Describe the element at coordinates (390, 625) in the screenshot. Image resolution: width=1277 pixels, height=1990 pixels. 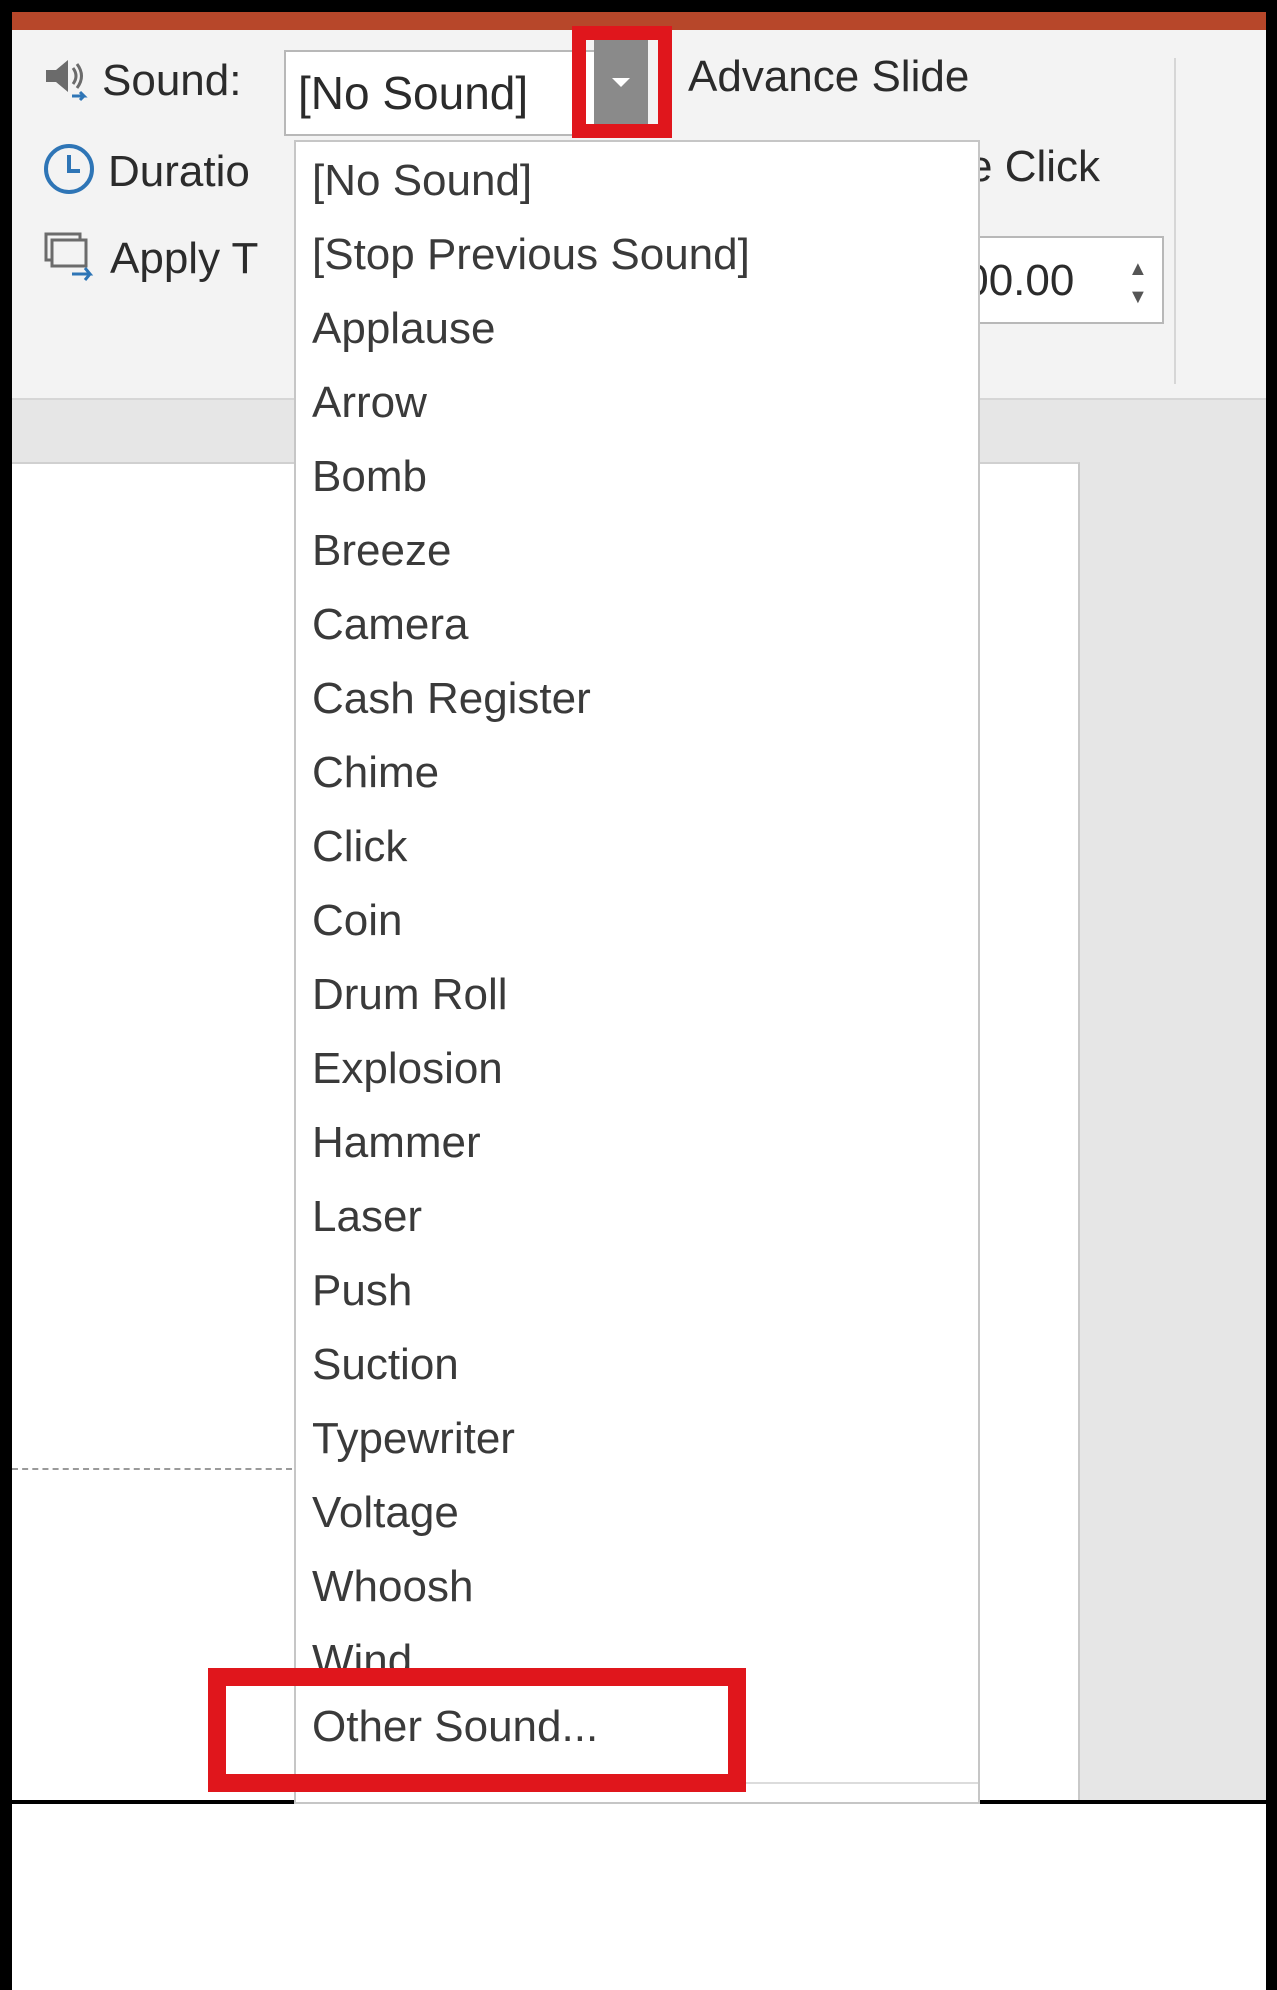
I see `list-item: Camera` at that location.